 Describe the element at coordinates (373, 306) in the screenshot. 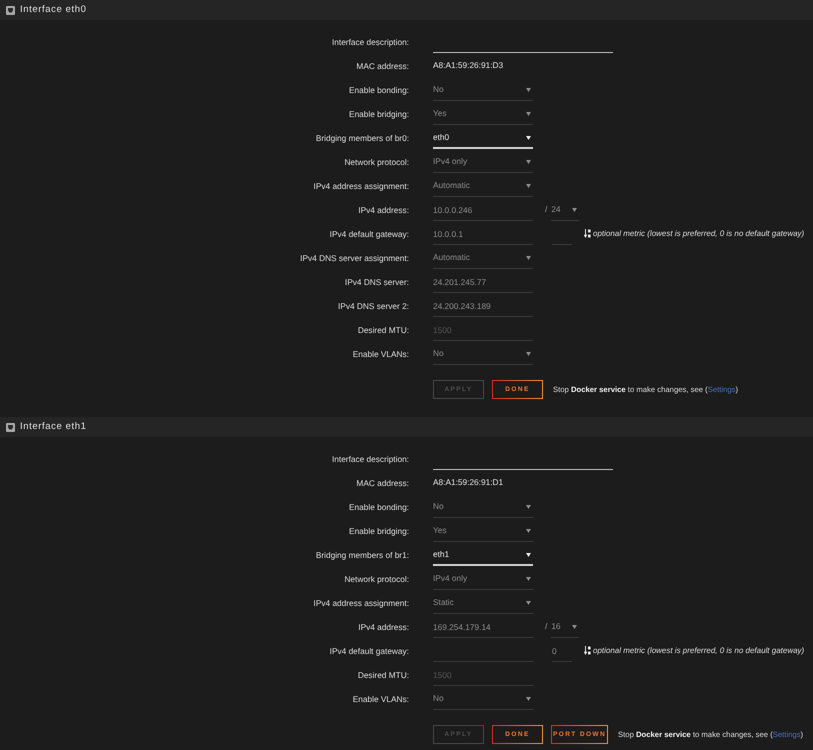

I see `field-label: IPv4 DNS server 2:` at that location.